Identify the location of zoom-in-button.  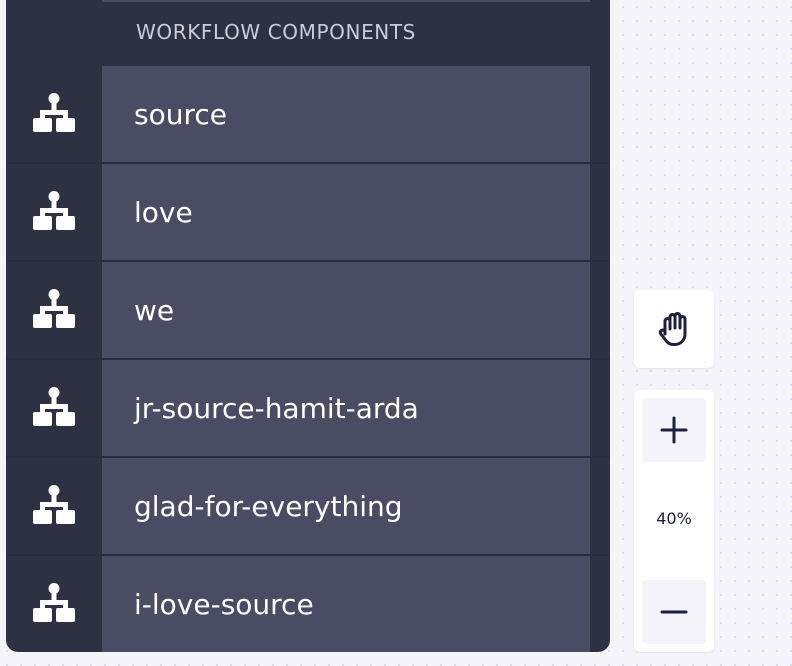
(674, 430).